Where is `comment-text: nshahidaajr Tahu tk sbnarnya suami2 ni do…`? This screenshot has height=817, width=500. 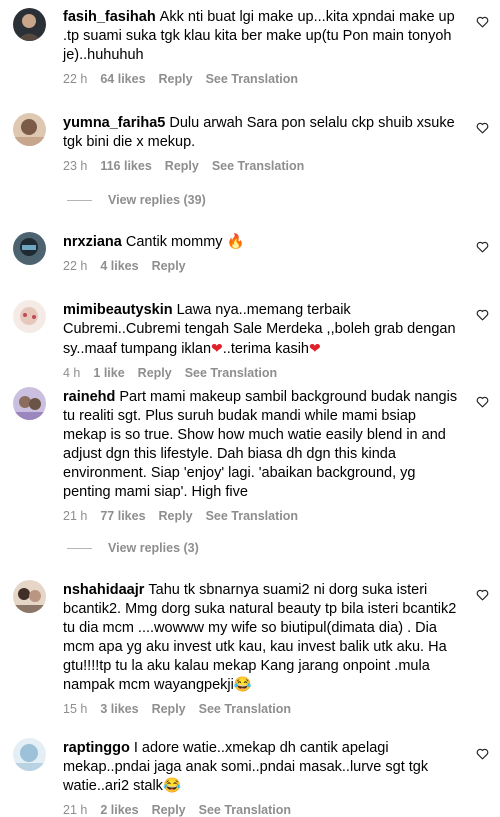 comment-text: nshahidaajr Tahu tk sbnarnya suami2 ni do… is located at coordinates (260, 637).